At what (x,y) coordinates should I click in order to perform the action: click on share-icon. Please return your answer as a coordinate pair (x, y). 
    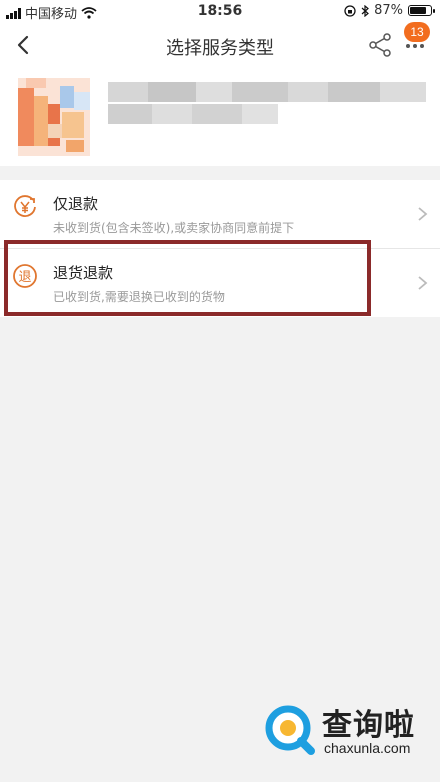
    Looking at the image, I should click on (381, 45).